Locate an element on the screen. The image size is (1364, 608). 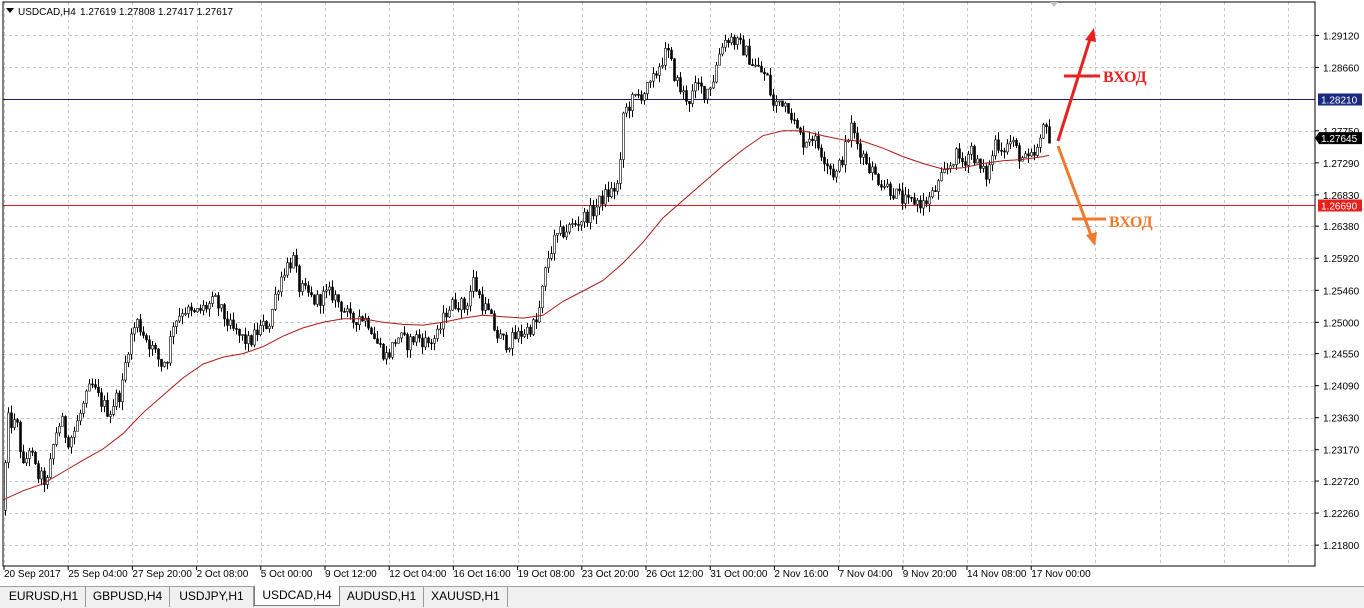
annotations: ВХОД ВХОД is located at coordinates (1104, 137).